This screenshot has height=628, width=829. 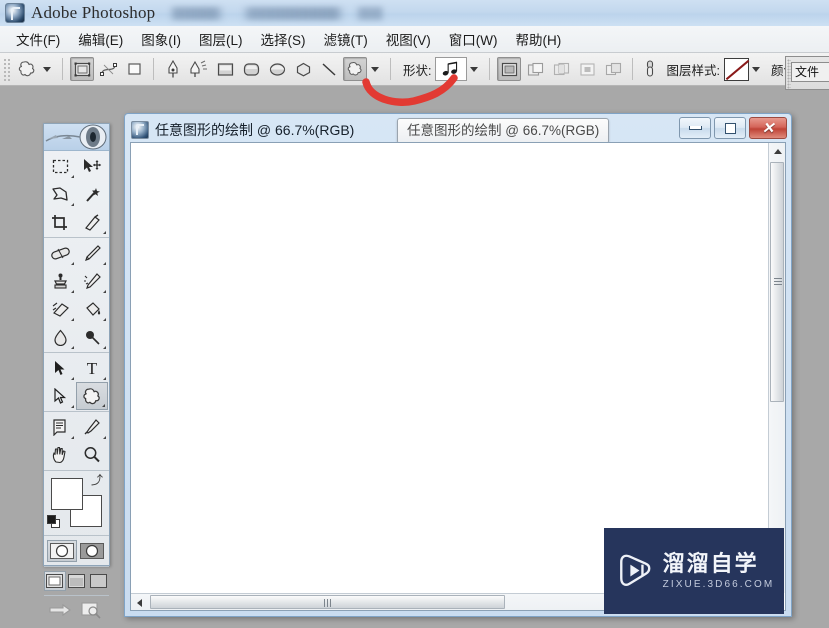 I want to click on pen-tool-icon, so click(x=173, y=69).